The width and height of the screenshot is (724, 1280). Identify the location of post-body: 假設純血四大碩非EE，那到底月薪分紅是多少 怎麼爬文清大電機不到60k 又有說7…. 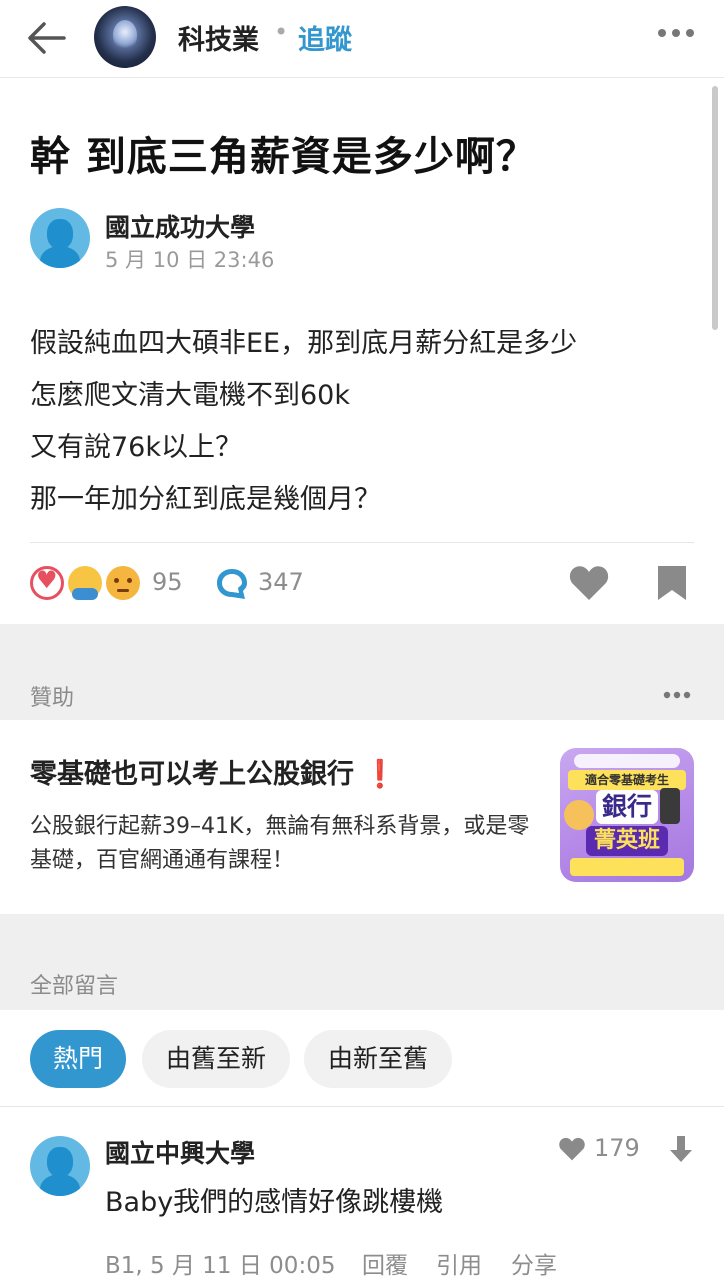
(360, 422).